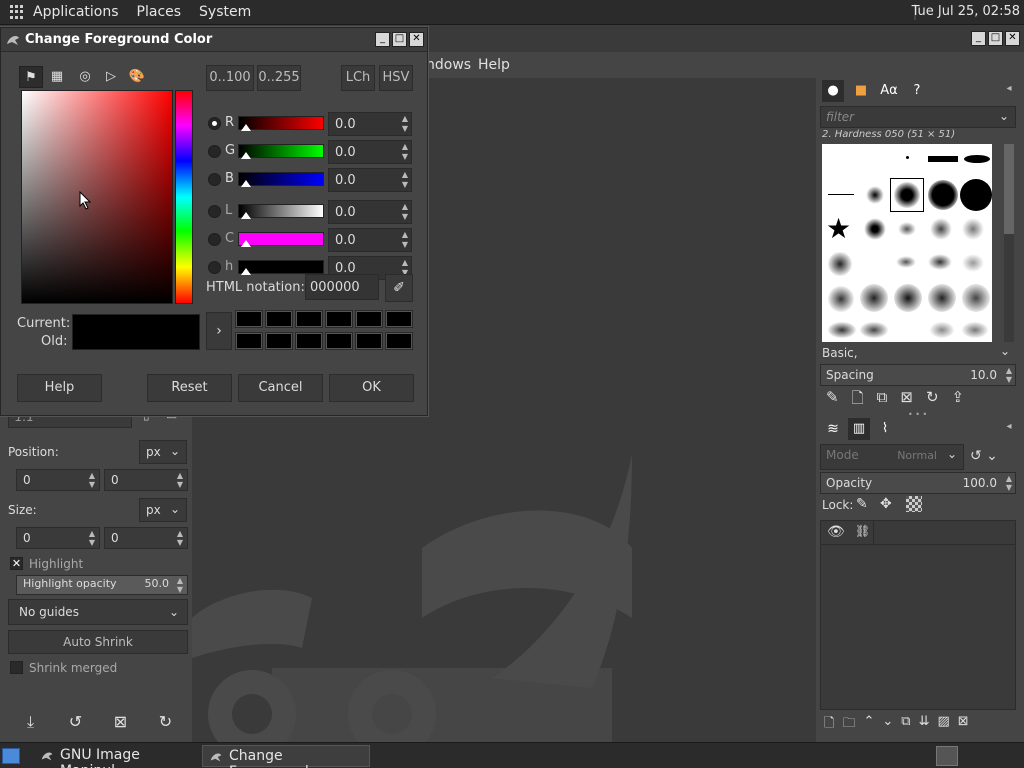  I want to click on size-height-input: 0 ▲ ▼, so click(146, 538).